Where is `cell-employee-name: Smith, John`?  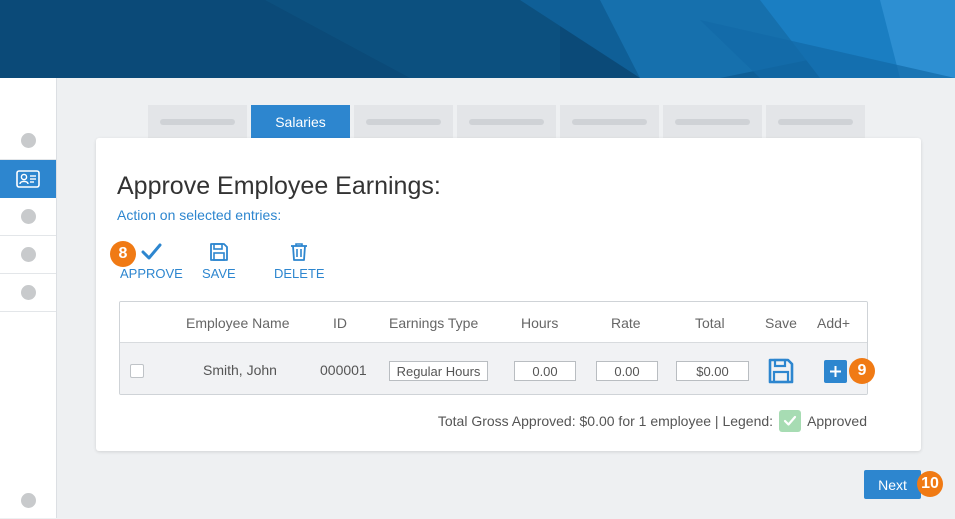
cell-employee-name: Smith, John is located at coordinates (240, 370).